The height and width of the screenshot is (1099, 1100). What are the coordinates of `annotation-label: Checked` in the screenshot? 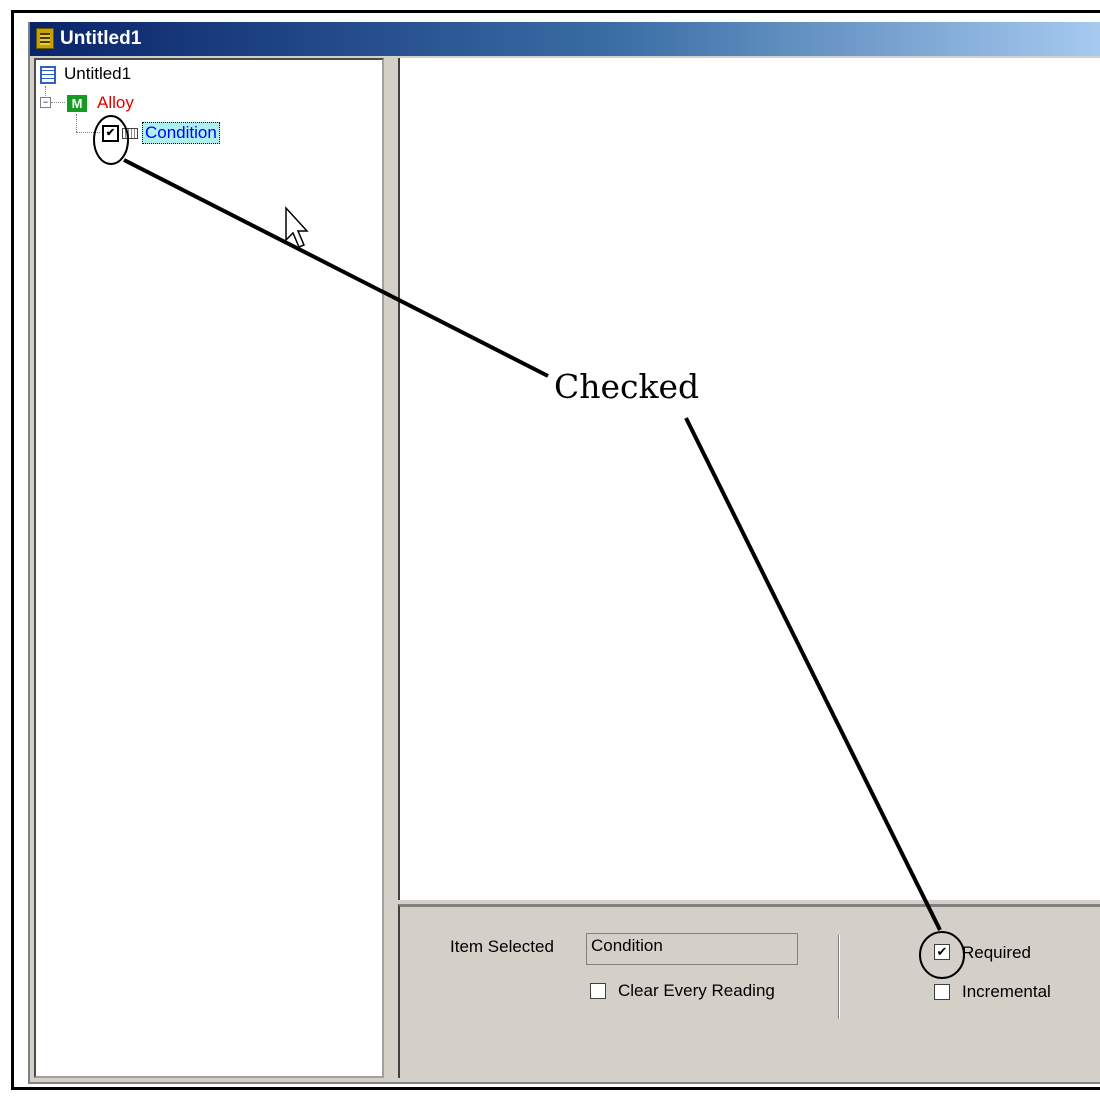 It's located at (627, 386).